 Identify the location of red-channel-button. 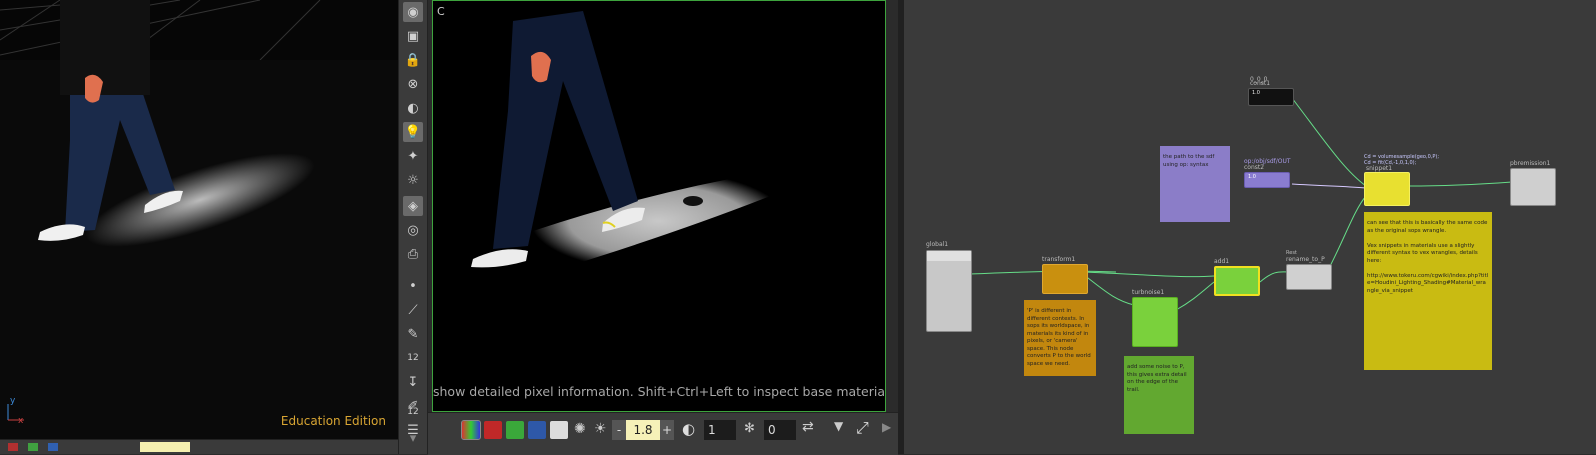
(493, 430).